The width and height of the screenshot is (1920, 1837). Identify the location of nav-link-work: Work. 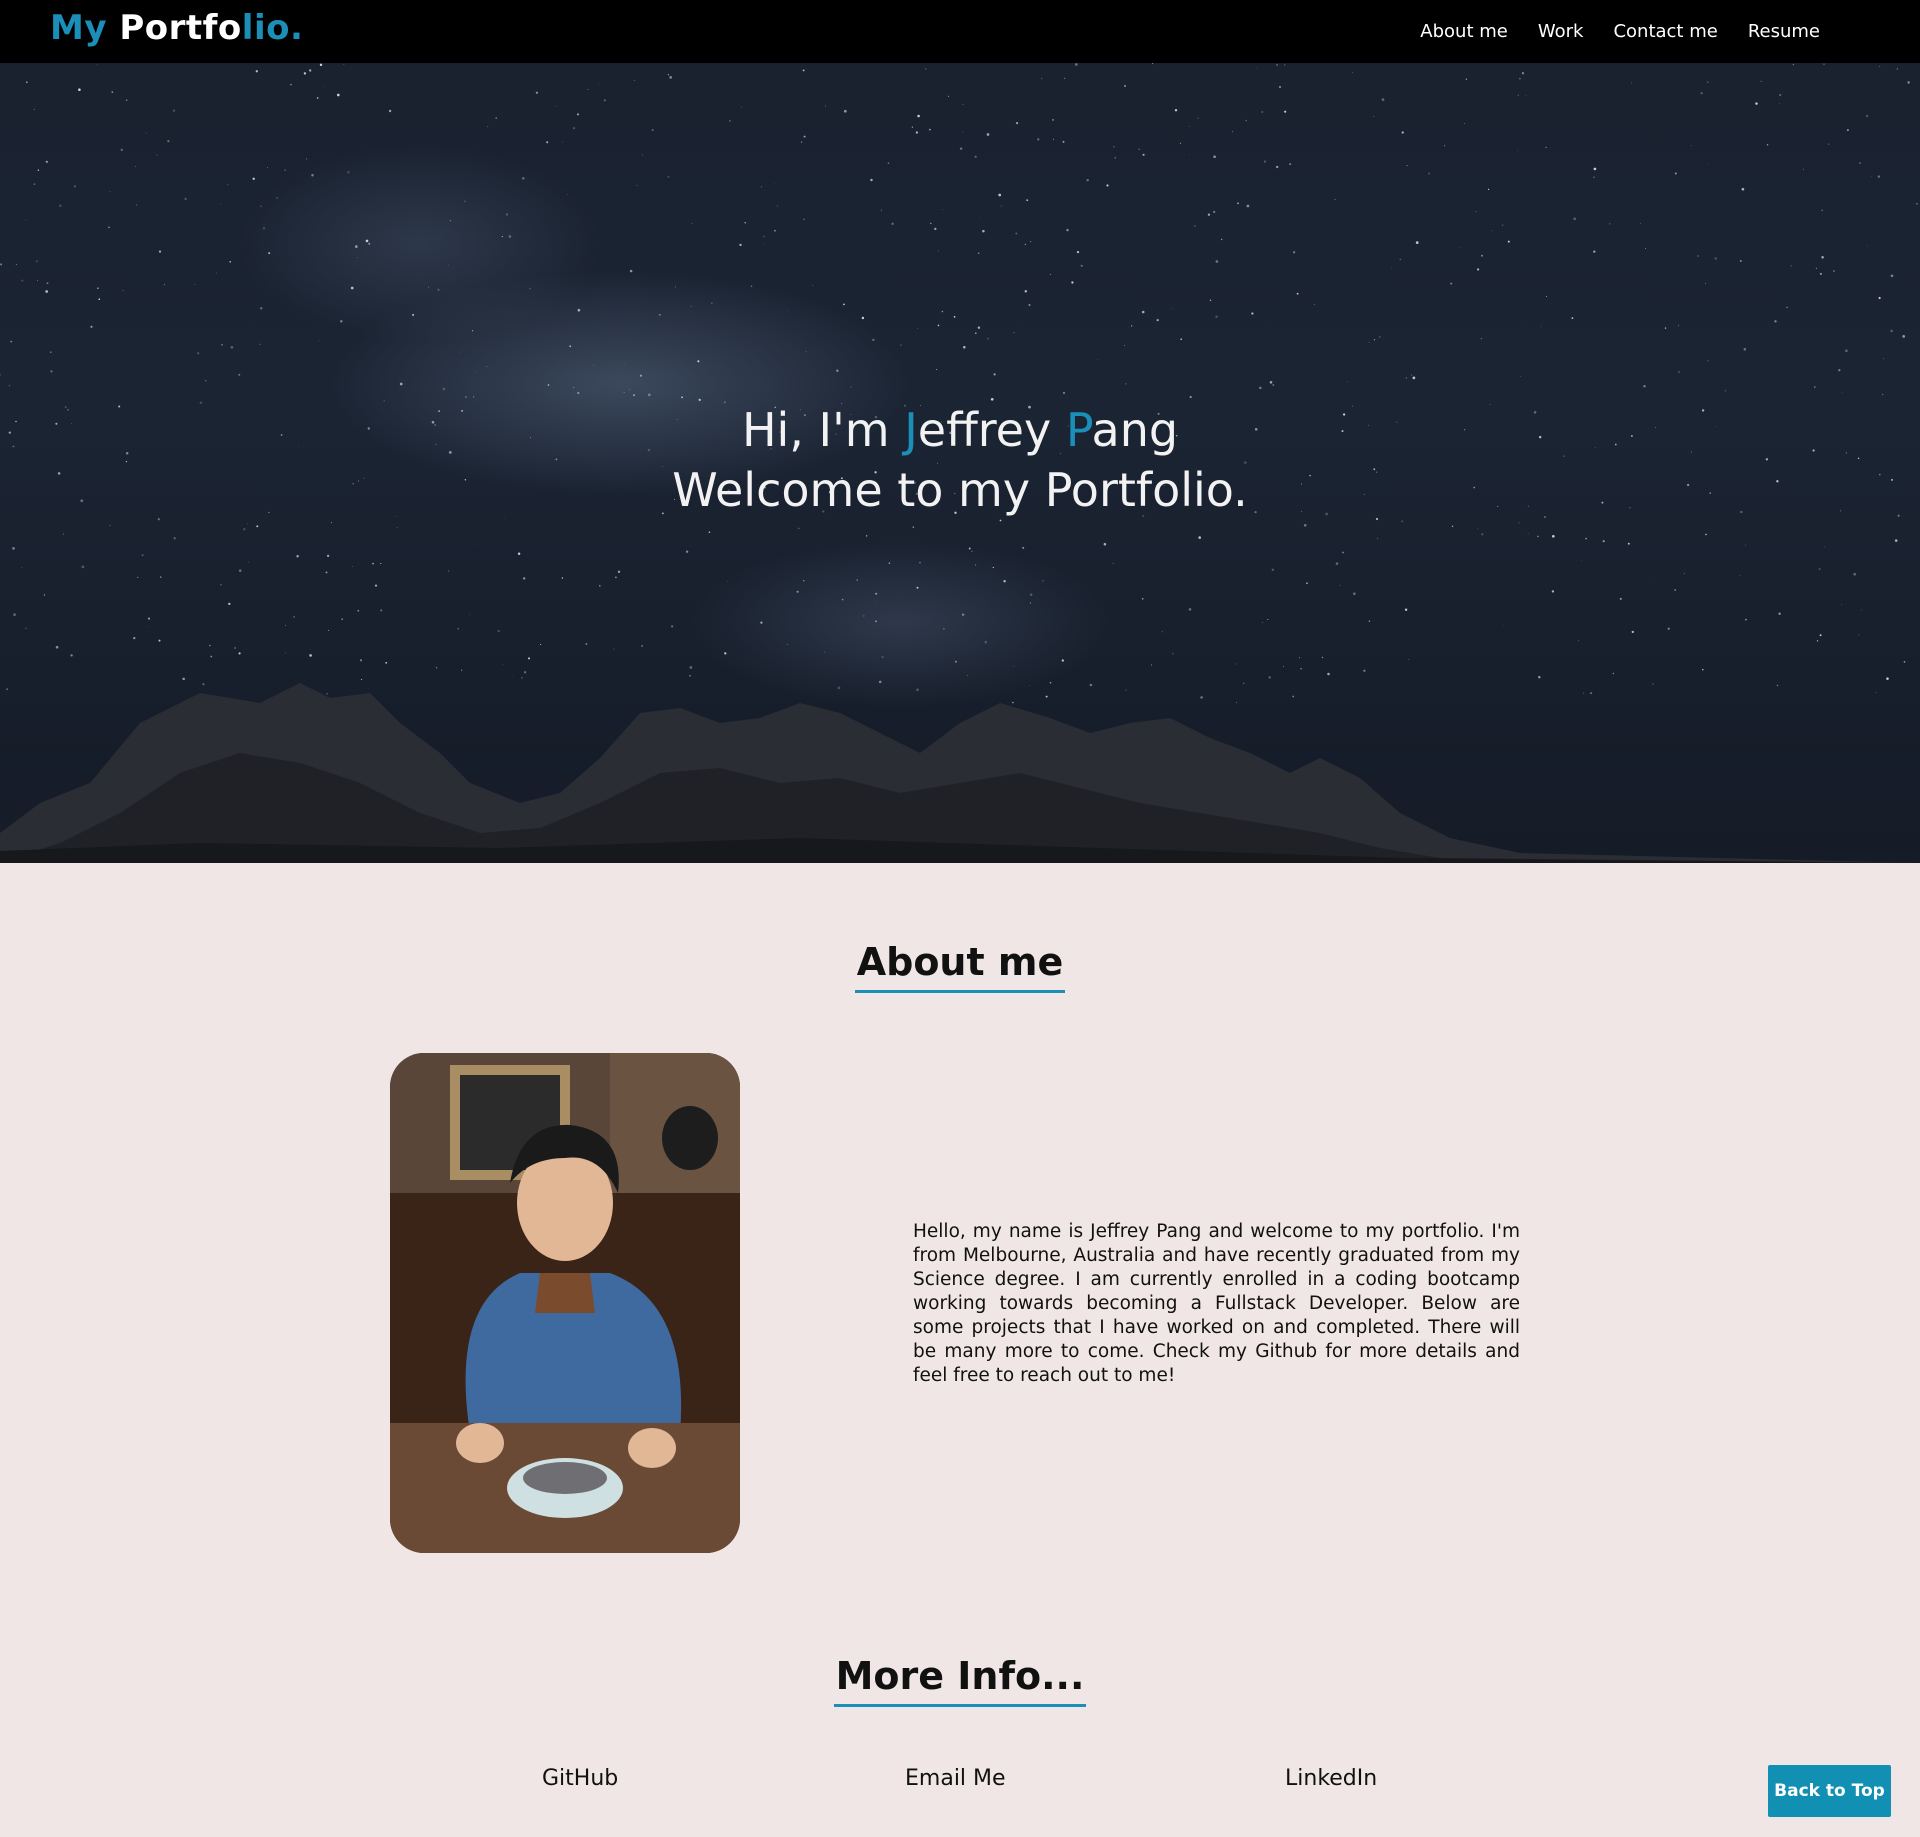
(1561, 31).